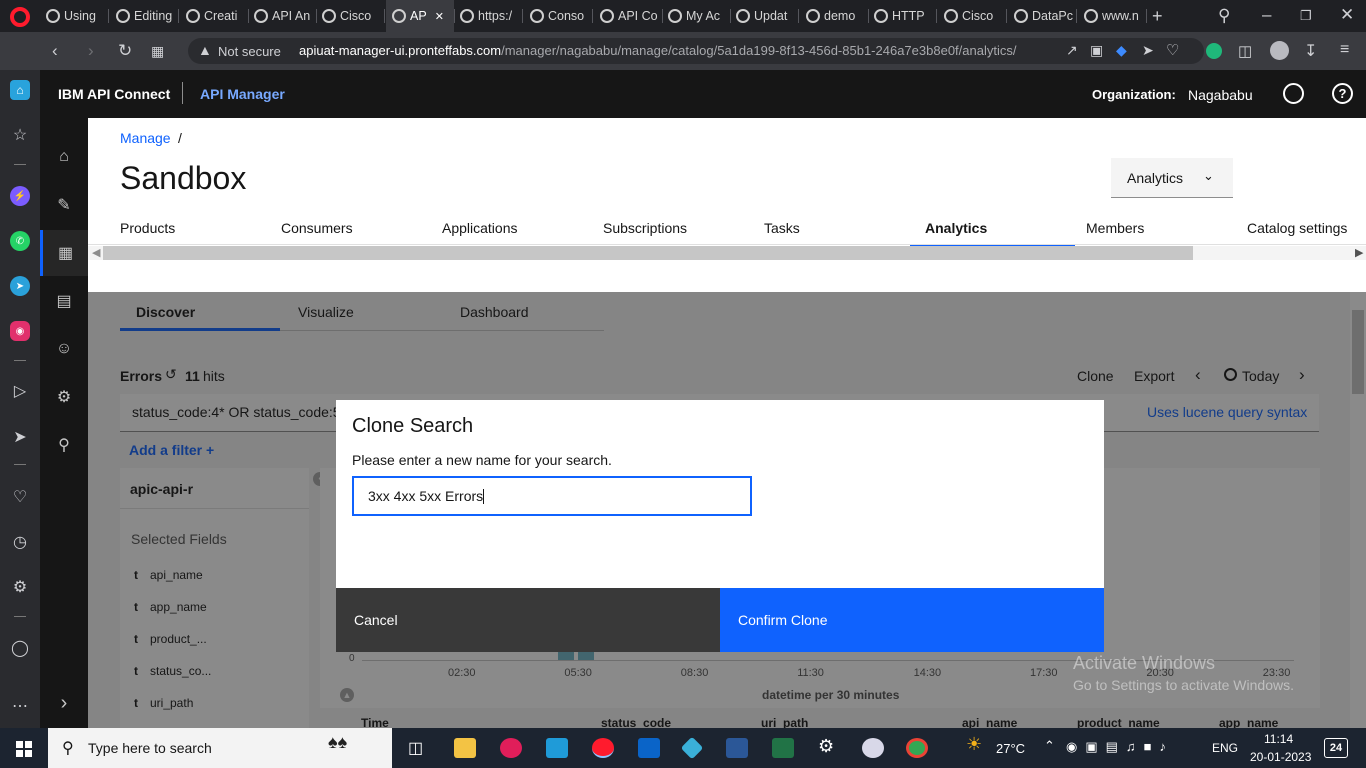 The height and width of the screenshot is (768, 1366). What do you see at coordinates (1344, 50) in the screenshot?
I see `menu-icon: ≡` at bounding box center [1344, 50].